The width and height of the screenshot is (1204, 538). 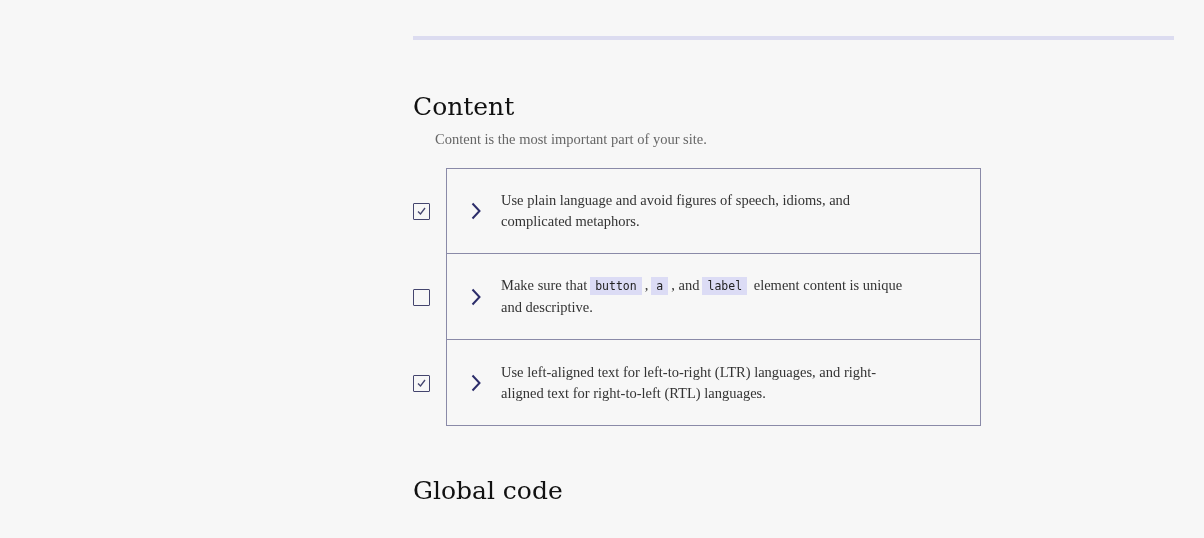 What do you see at coordinates (676, 211) in the screenshot?
I see `item-text: Use plain language and avoid figures of speech, idioms, and complicated metaphors.` at bounding box center [676, 211].